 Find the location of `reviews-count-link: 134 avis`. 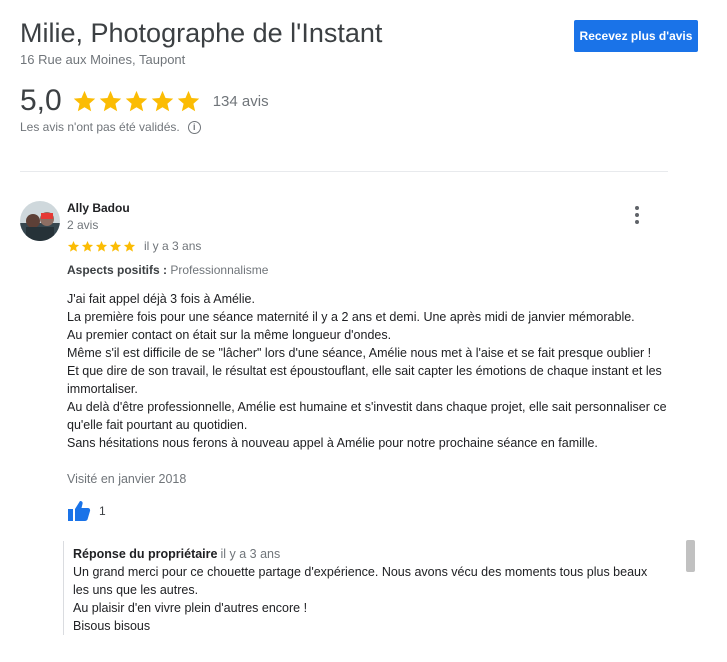

reviews-count-link: 134 avis is located at coordinates (241, 101).